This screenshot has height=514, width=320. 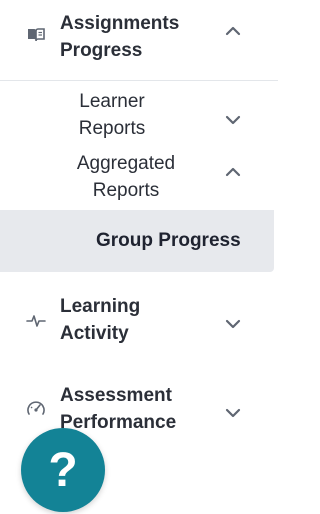 What do you see at coordinates (168, 240) in the screenshot?
I see `nav-item-group-progress-label: Group Progress` at bounding box center [168, 240].